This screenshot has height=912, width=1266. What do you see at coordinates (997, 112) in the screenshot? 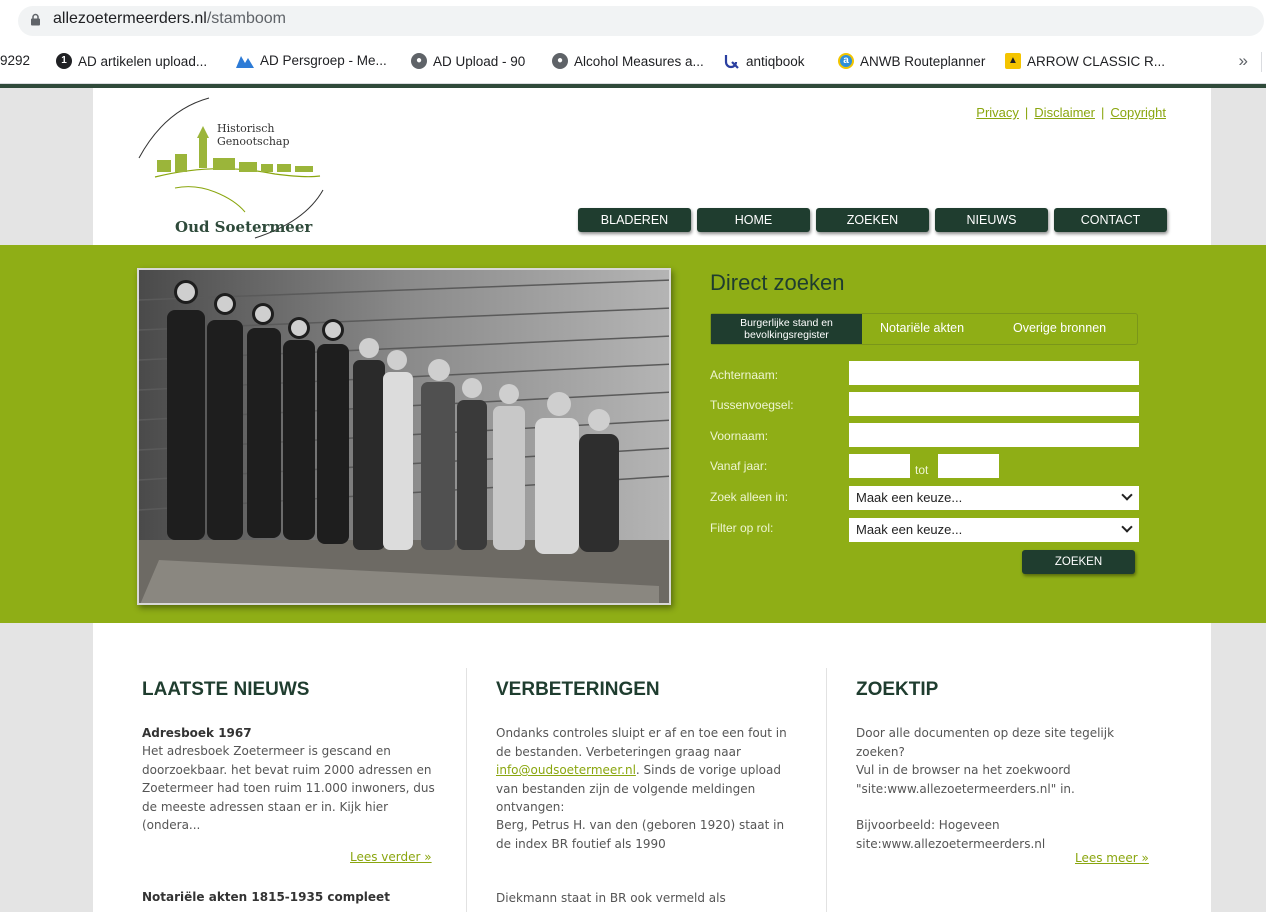
I see `privacy-link: Privacy` at bounding box center [997, 112].